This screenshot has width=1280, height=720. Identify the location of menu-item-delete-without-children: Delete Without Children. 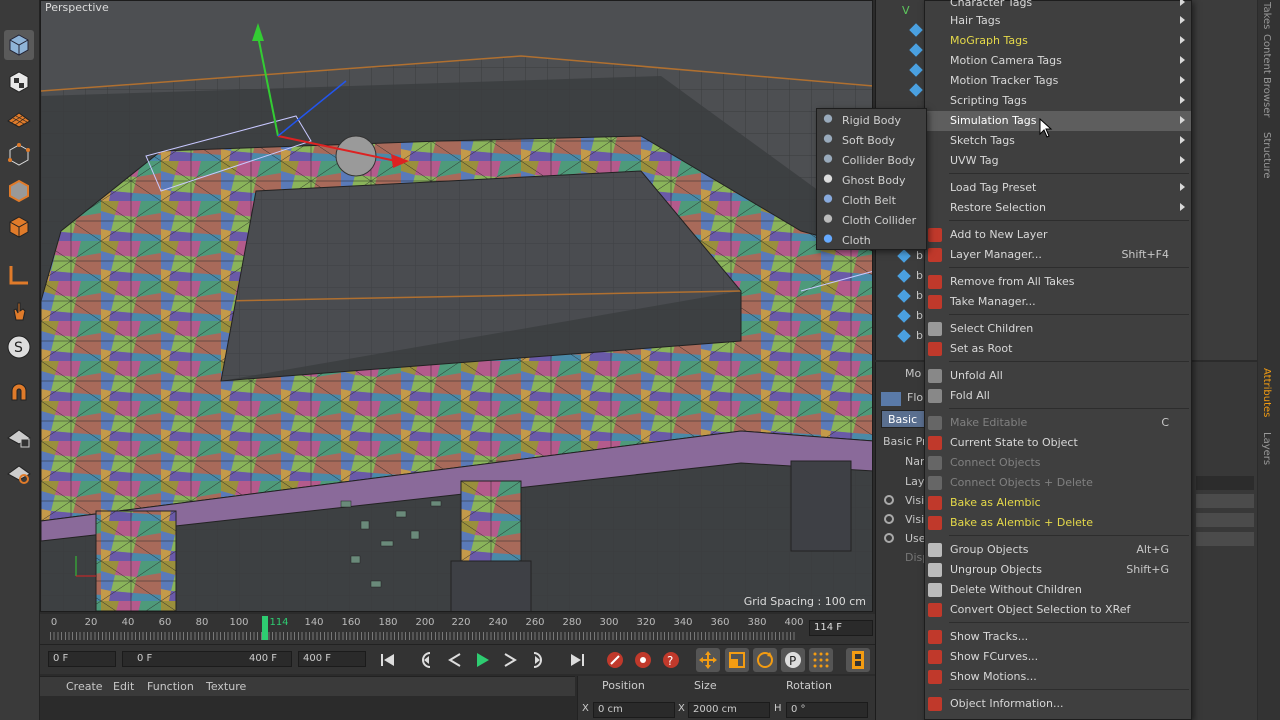
(1058, 590).